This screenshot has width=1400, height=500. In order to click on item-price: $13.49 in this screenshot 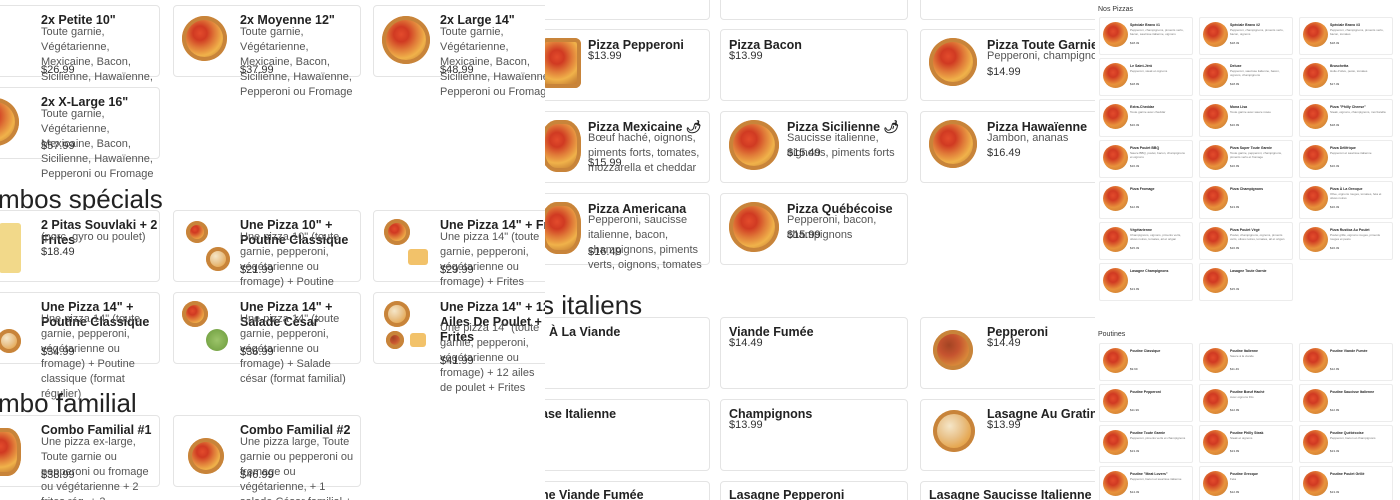, I will do `click(1335, 492)`.